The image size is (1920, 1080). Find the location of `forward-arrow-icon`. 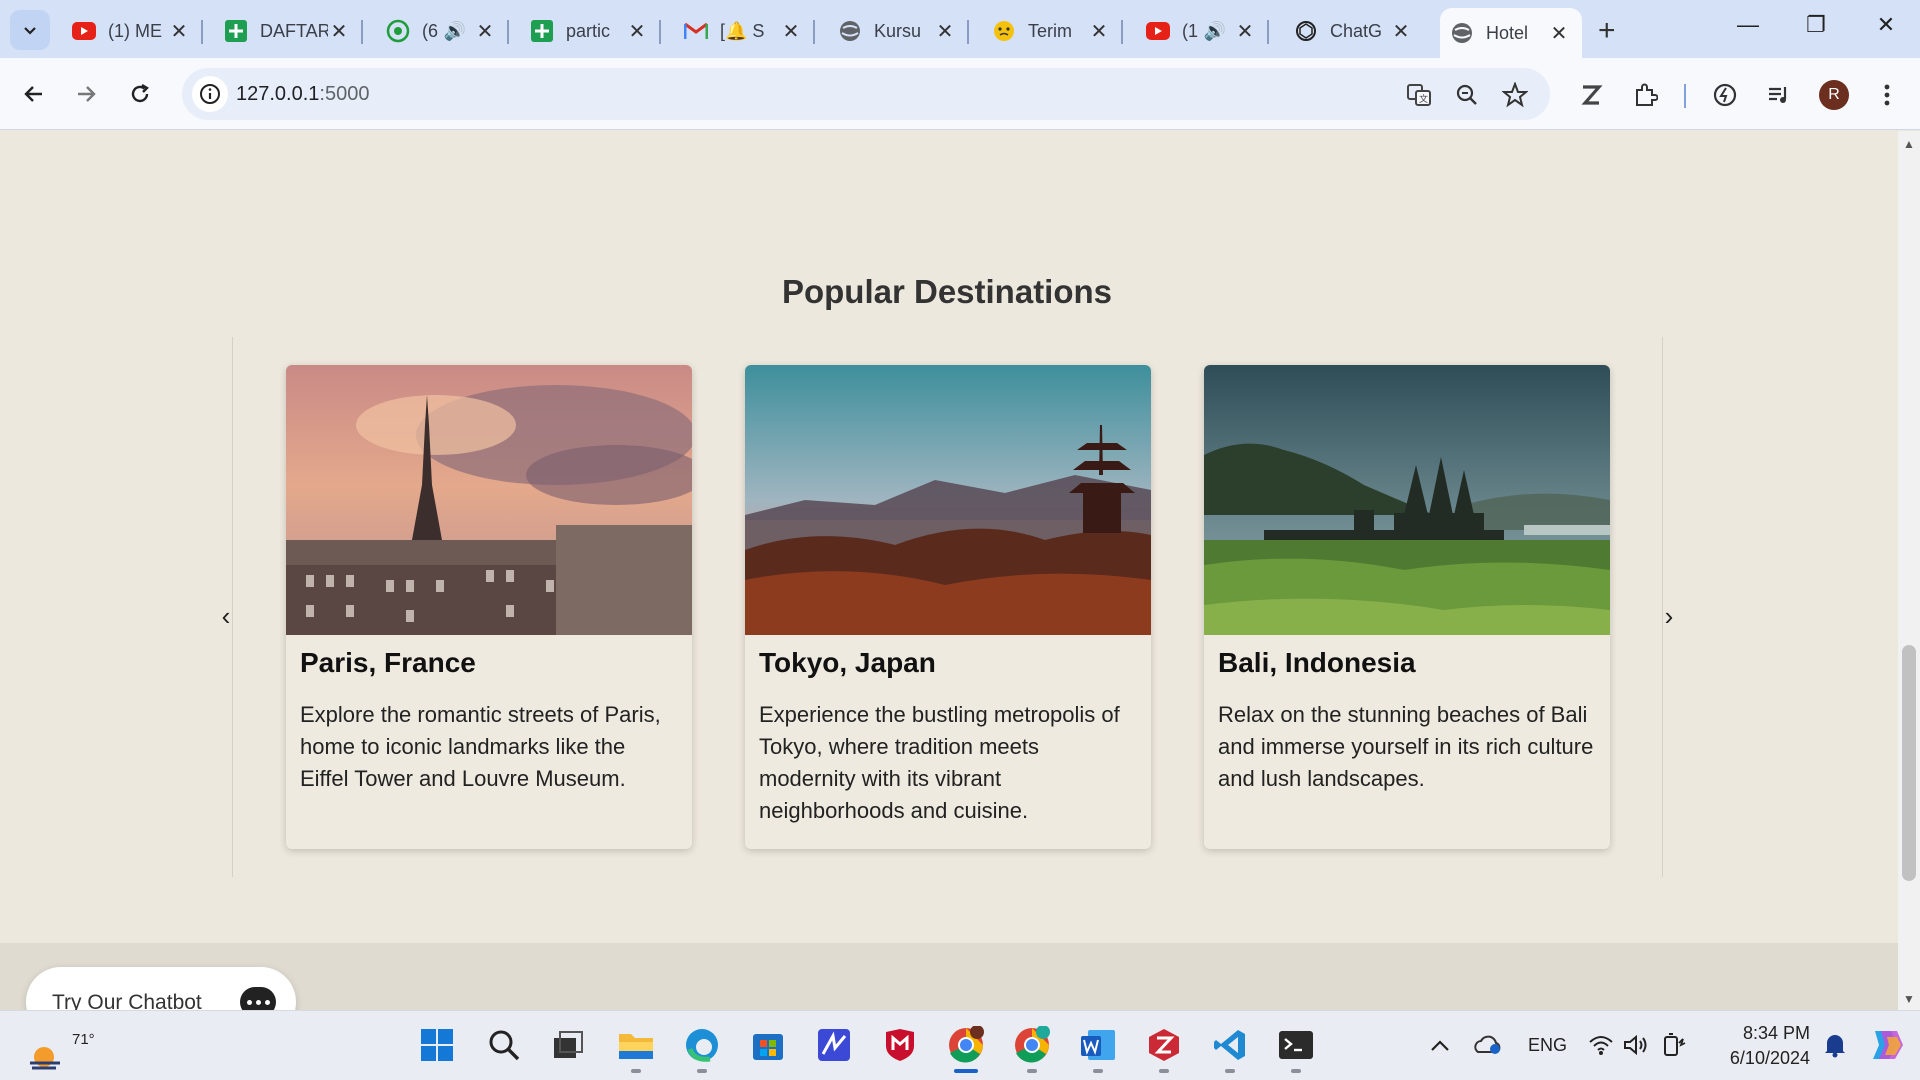

forward-arrow-icon is located at coordinates (87, 94).